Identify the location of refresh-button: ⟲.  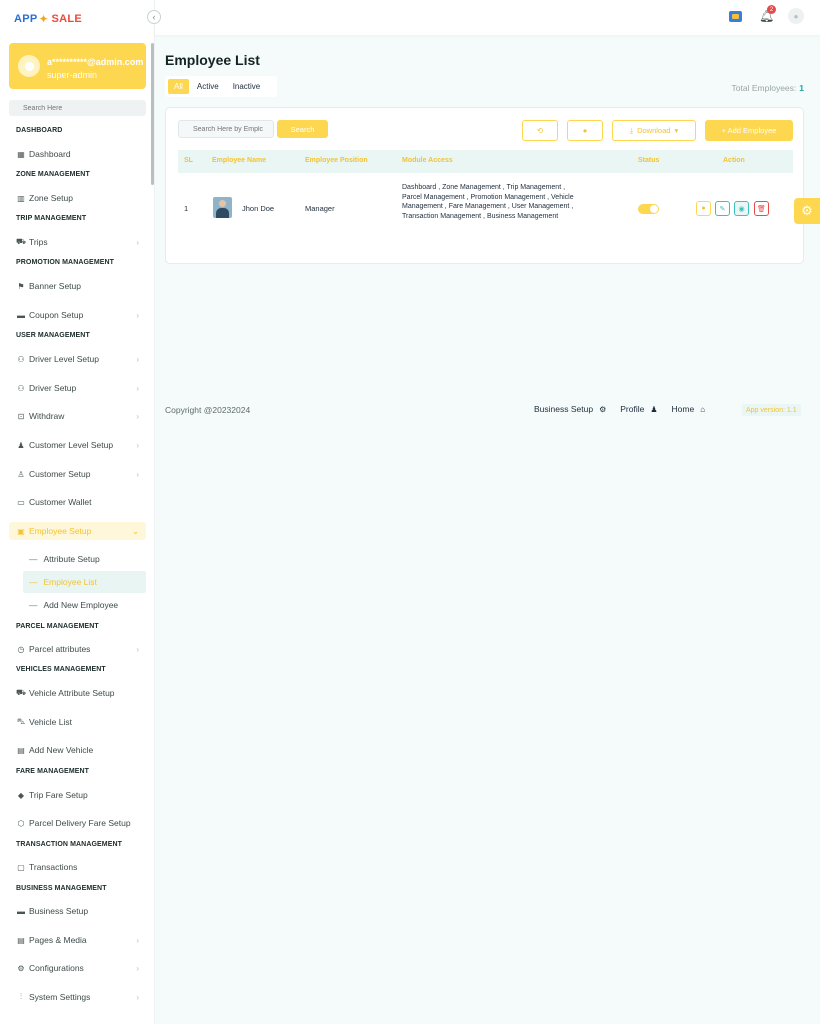
(540, 130).